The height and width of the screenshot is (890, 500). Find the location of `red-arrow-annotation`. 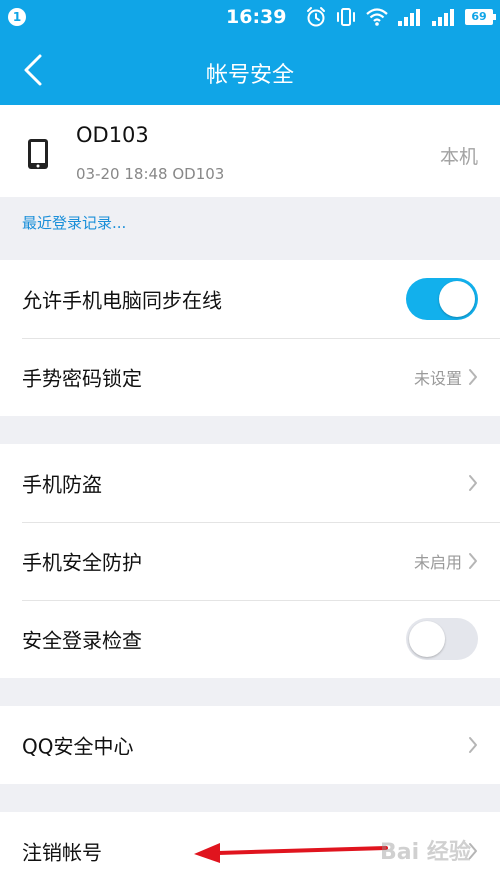

red-arrow-annotation is located at coordinates (291, 853).